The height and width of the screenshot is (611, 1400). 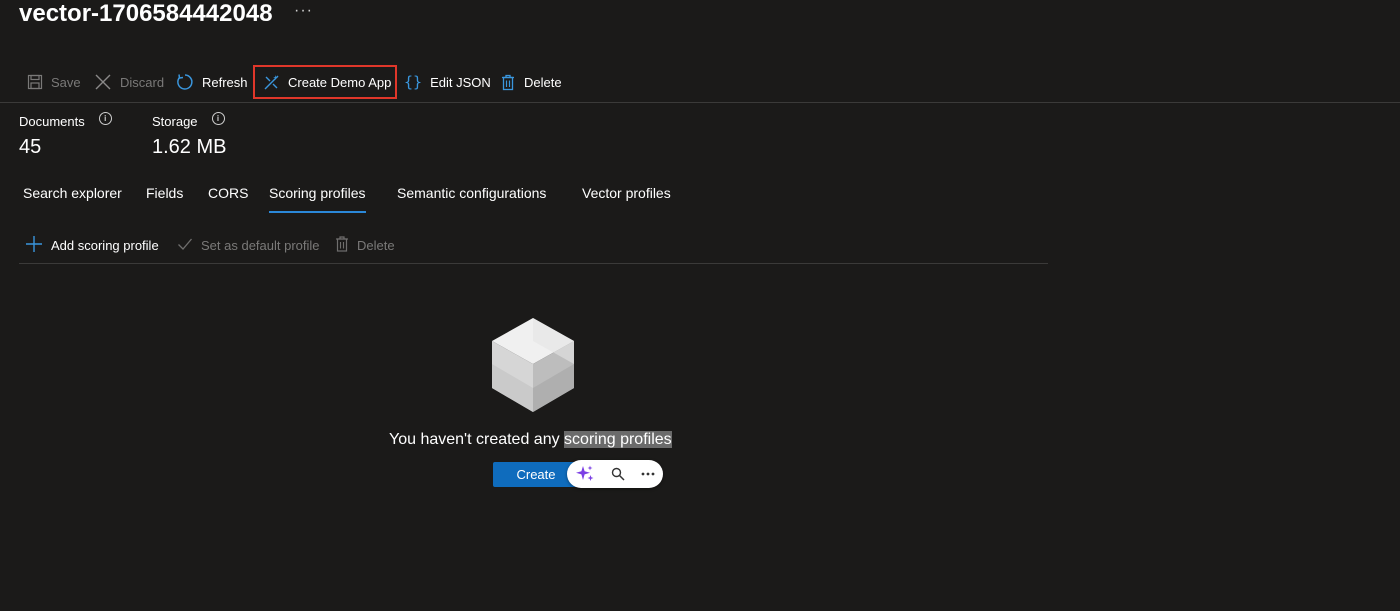 I want to click on save-button: Save, so click(x=54, y=82).